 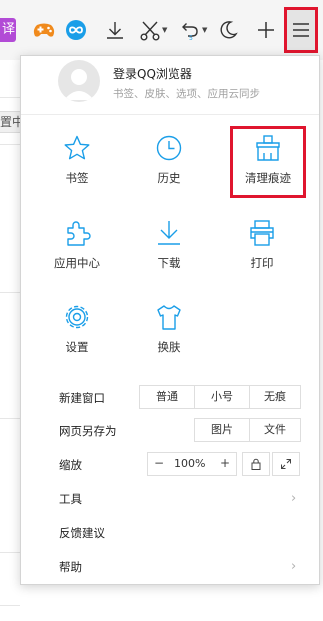 What do you see at coordinates (77, 347) in the screenshot?
I see `settings-label: 设置` at bounding box center [77, 347].